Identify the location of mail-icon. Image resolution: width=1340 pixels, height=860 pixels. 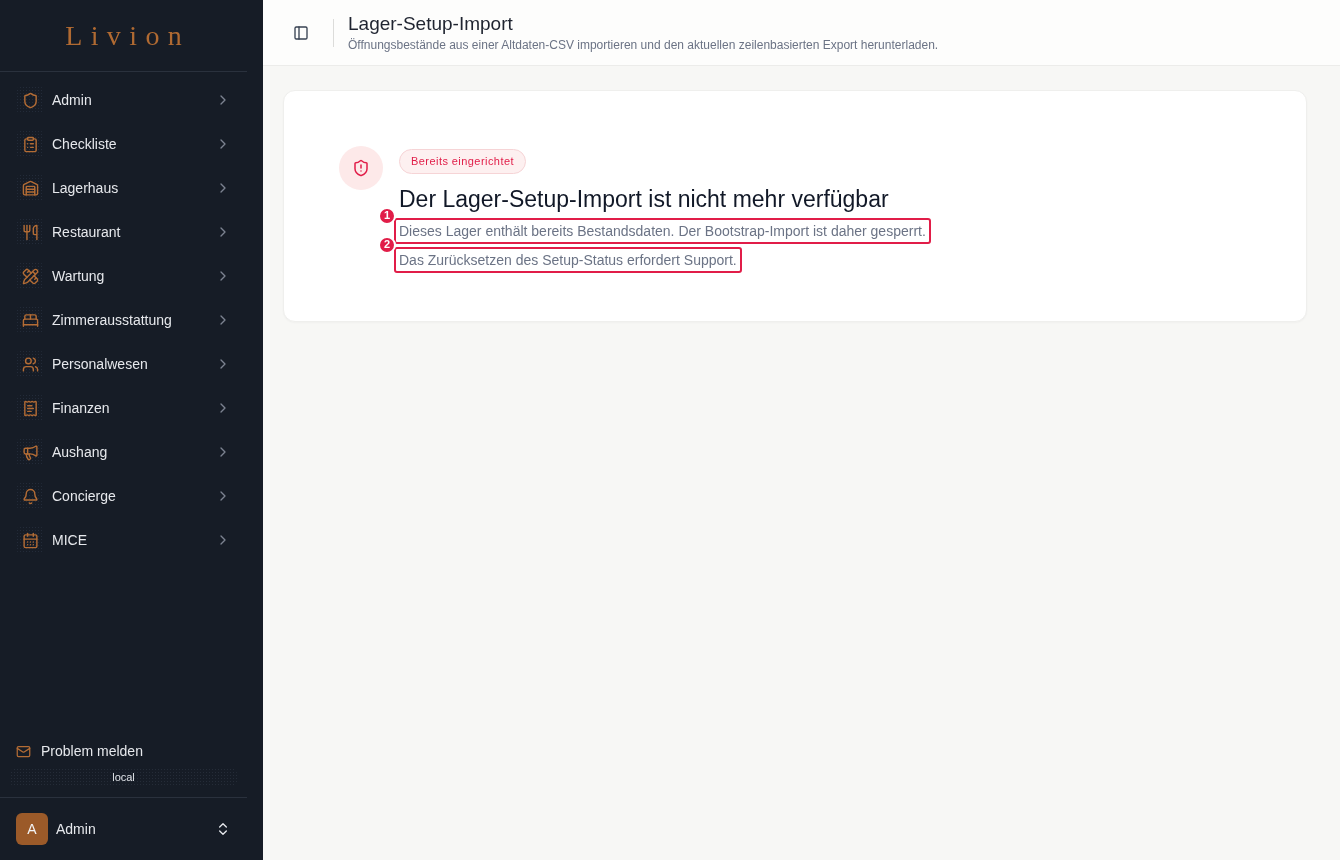
(23, 751).